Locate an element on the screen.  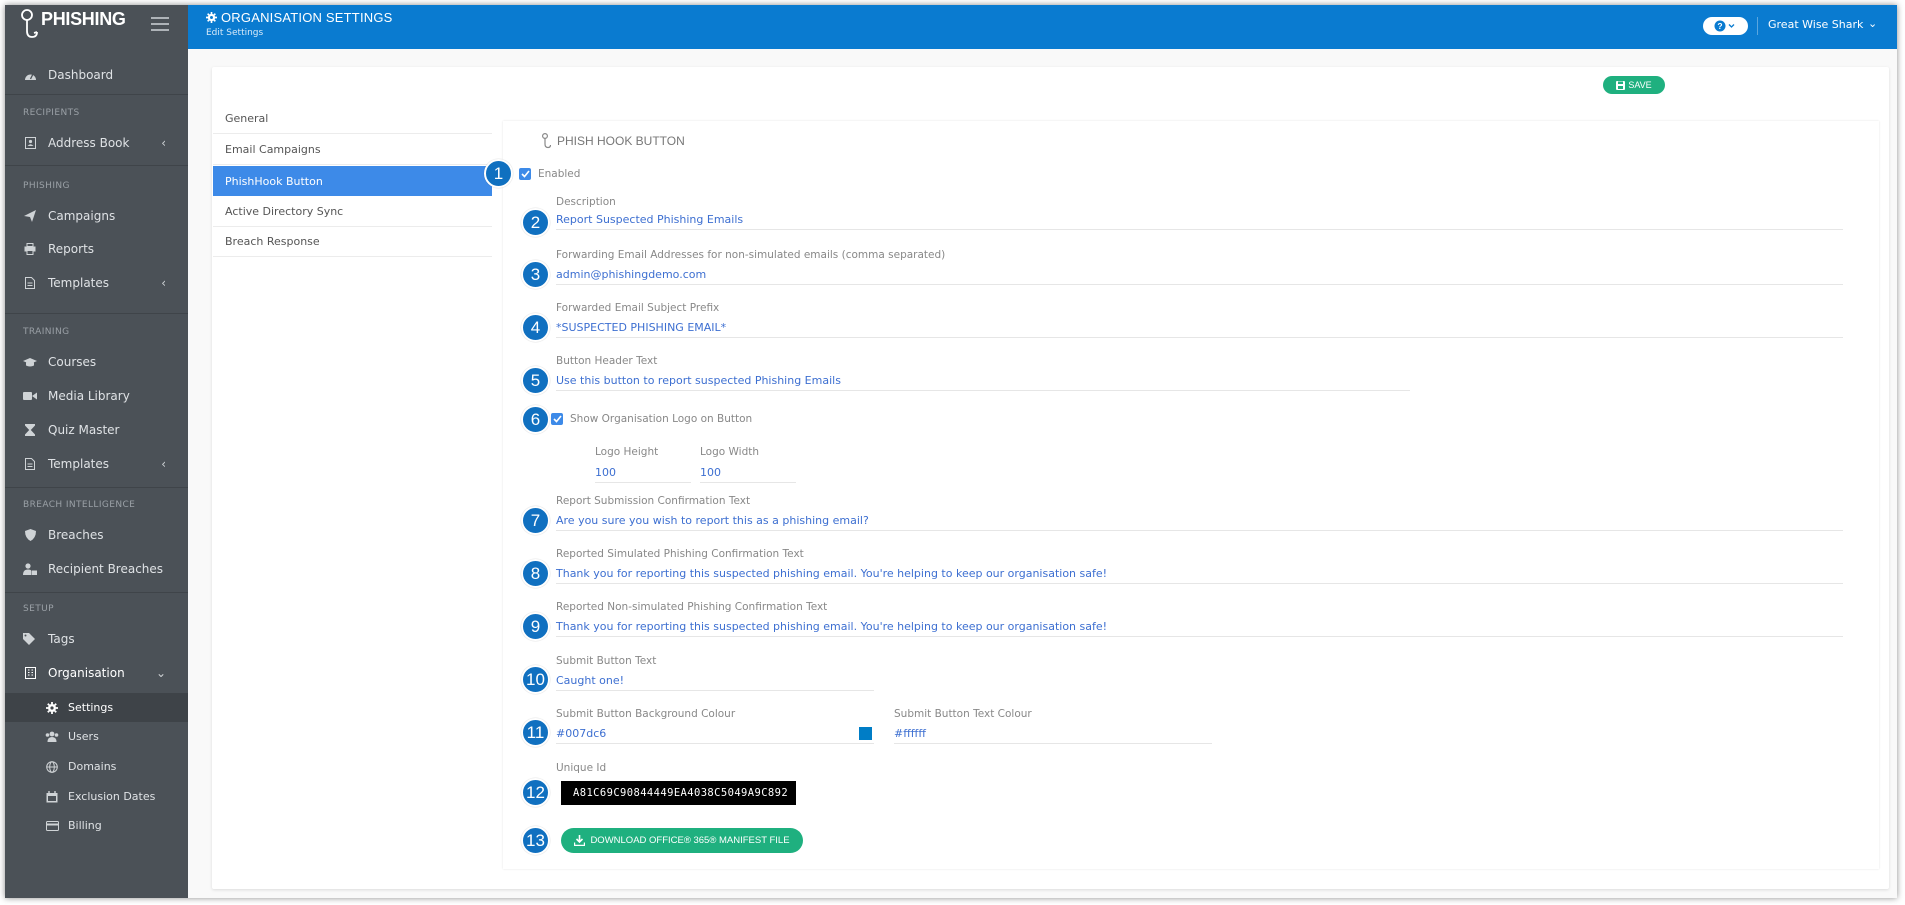
floppy-disk-icon is located at coordinates (1621, 85).